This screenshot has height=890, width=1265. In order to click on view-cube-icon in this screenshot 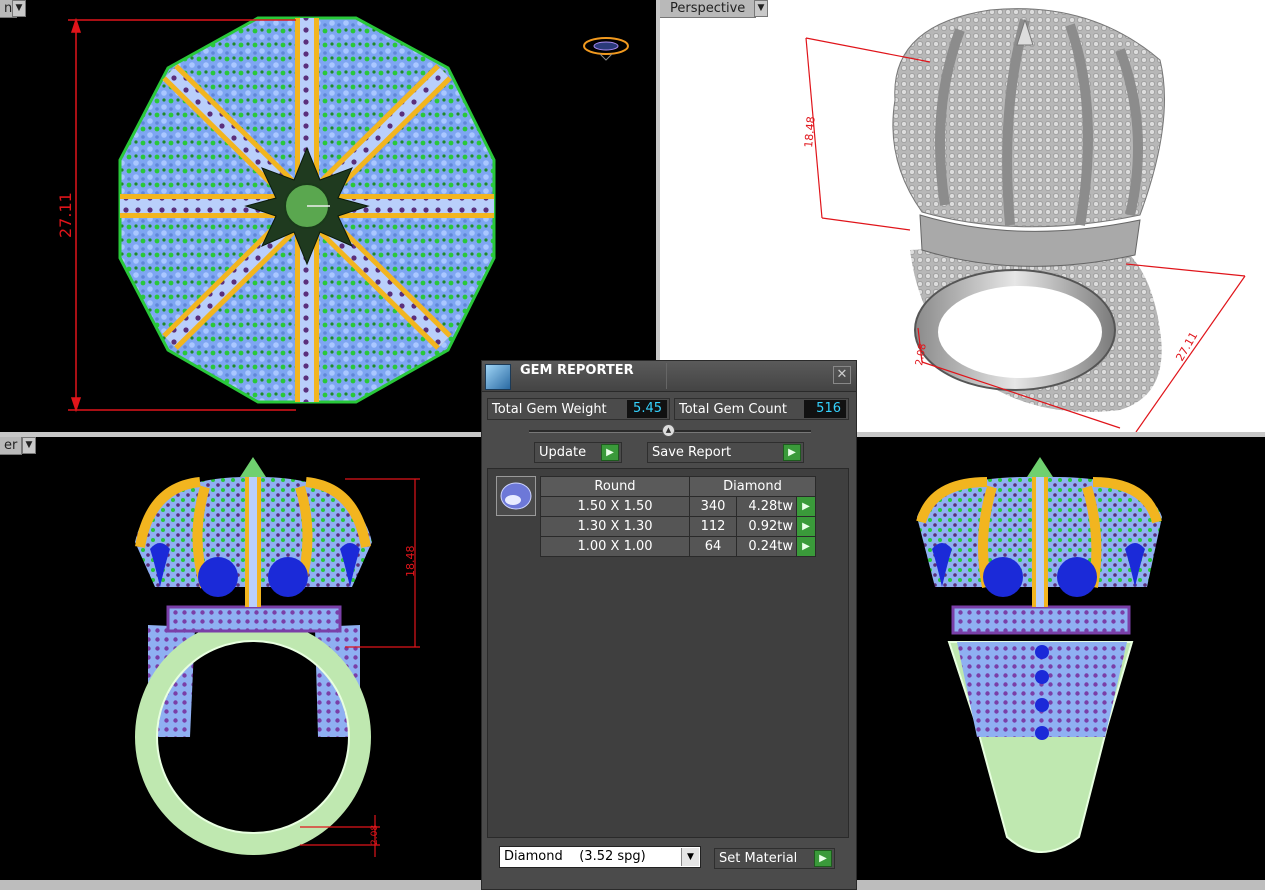, I will do `click(606, 49)`.